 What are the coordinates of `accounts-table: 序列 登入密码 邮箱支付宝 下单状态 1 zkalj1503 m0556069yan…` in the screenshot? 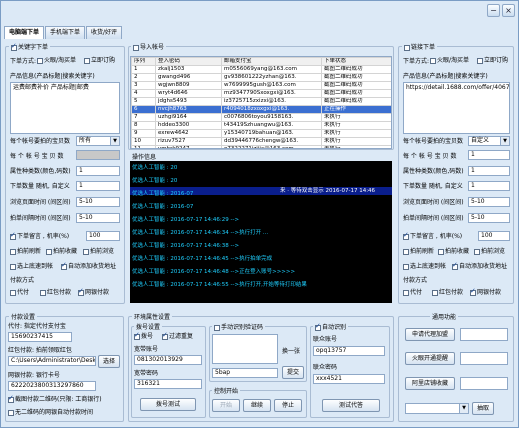 It's located at (261, 102).